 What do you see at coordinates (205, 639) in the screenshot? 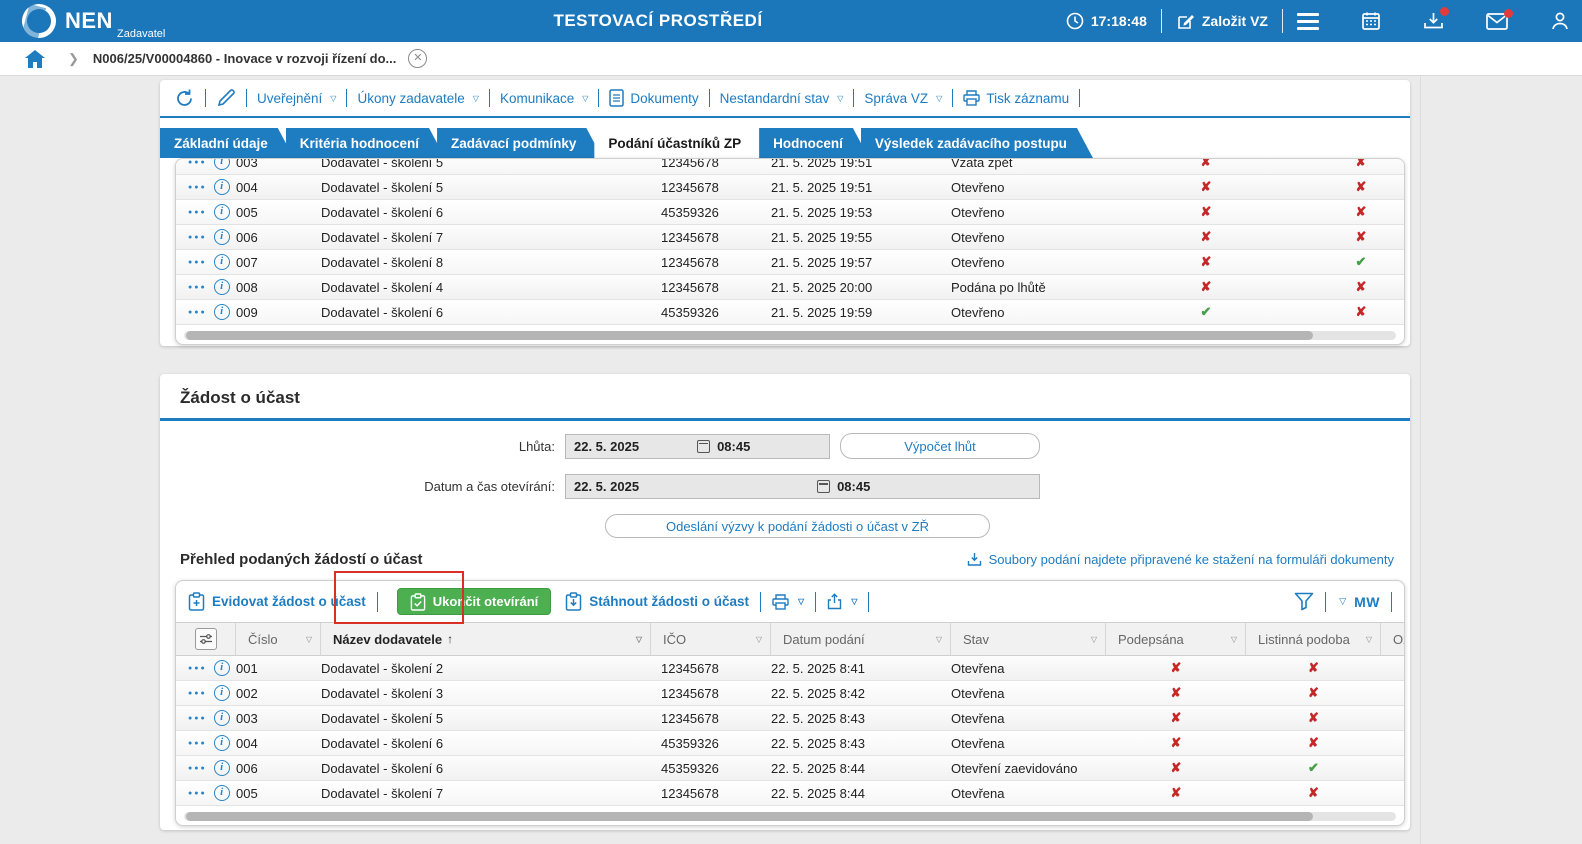
I see `column-settings-icon` at bounding box center [205, 639].